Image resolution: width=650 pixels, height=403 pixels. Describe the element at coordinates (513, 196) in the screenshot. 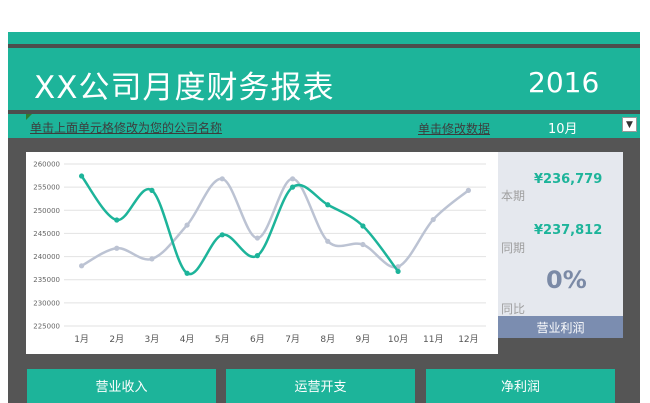

I see `current-period-label: 本期` at that location.